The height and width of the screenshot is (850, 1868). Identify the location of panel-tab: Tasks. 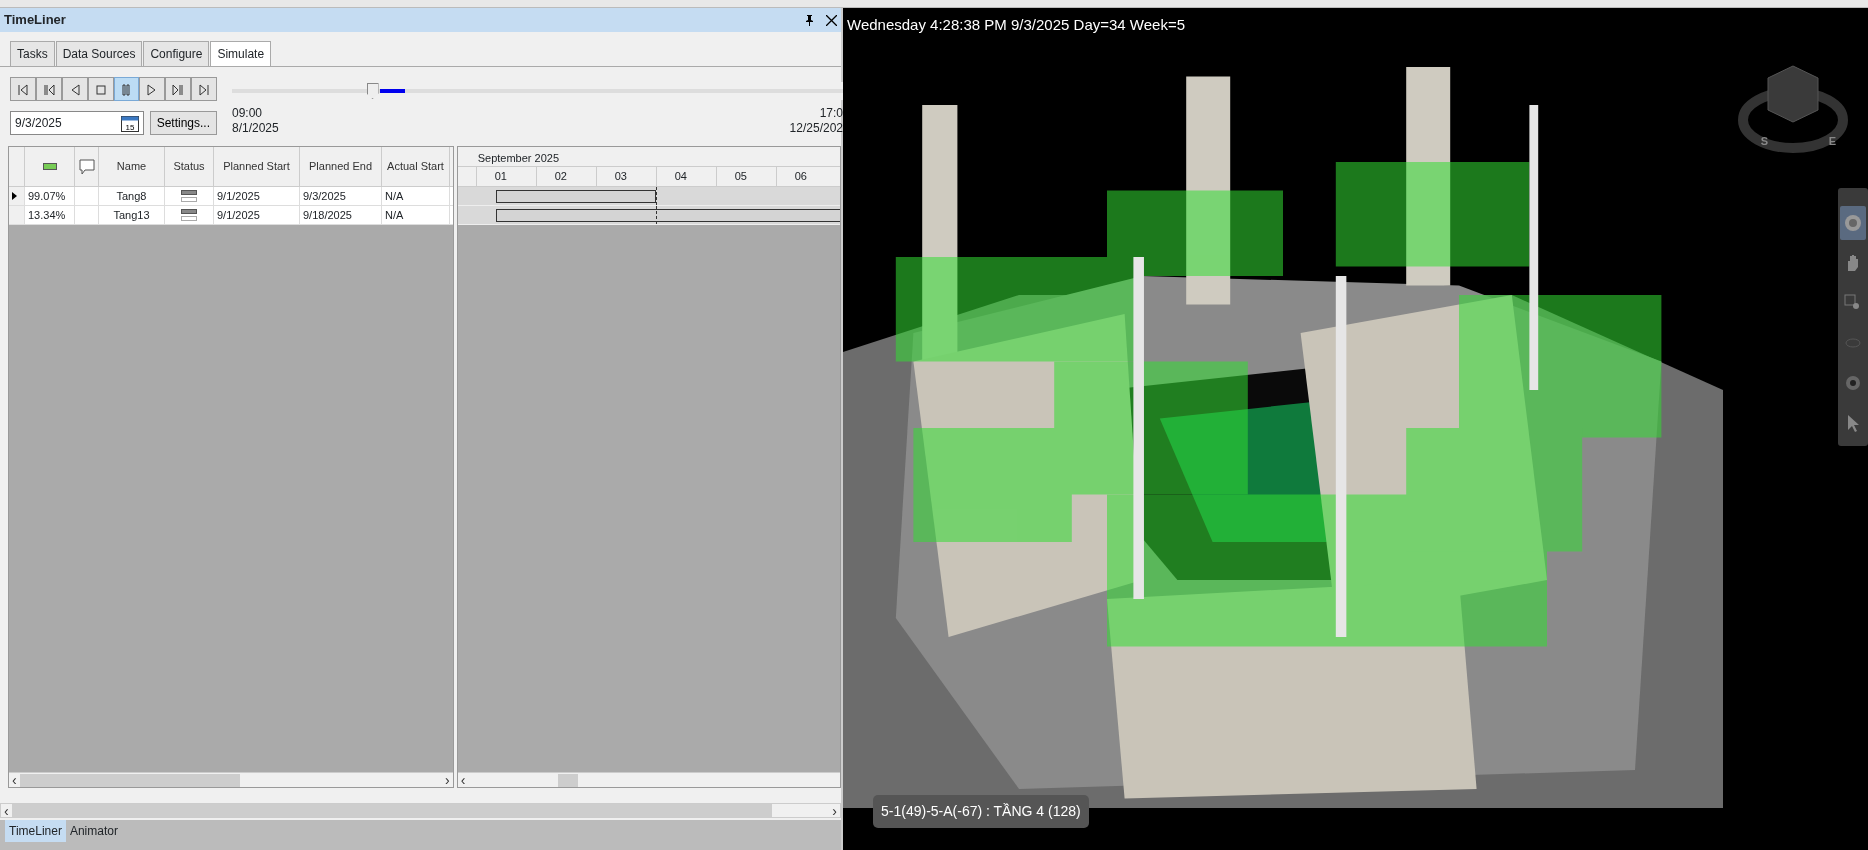
(32, 53).